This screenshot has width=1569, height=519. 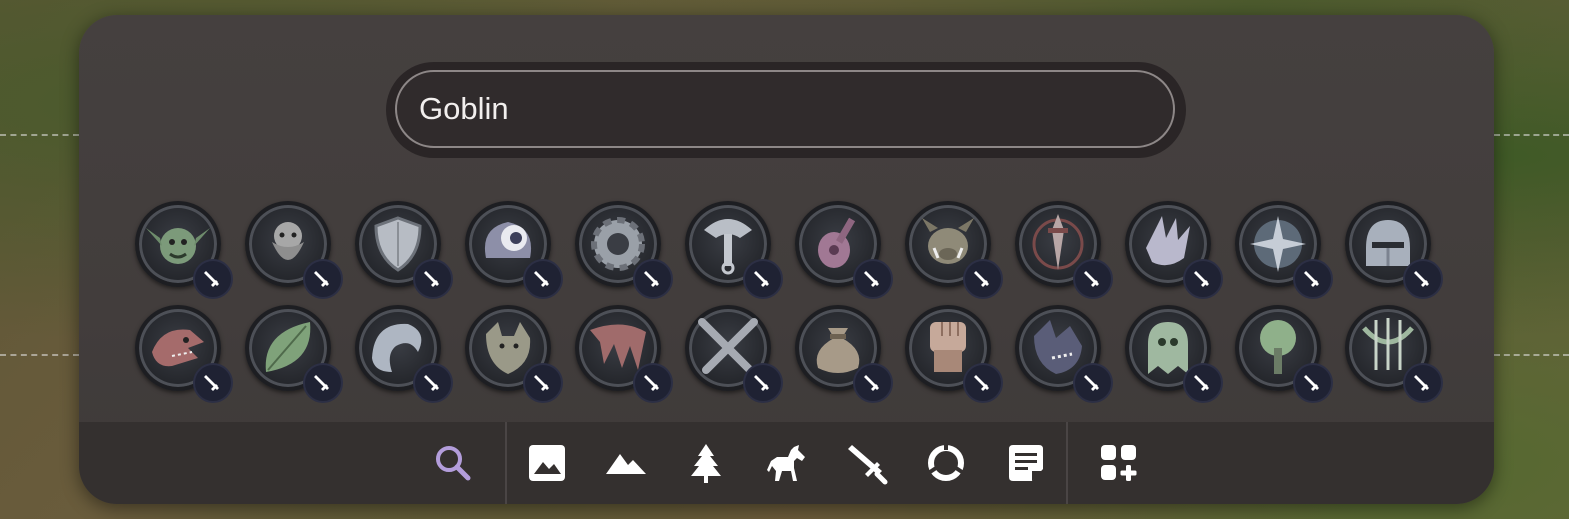 I want to click on search-bar, so click(x=786, y=110).